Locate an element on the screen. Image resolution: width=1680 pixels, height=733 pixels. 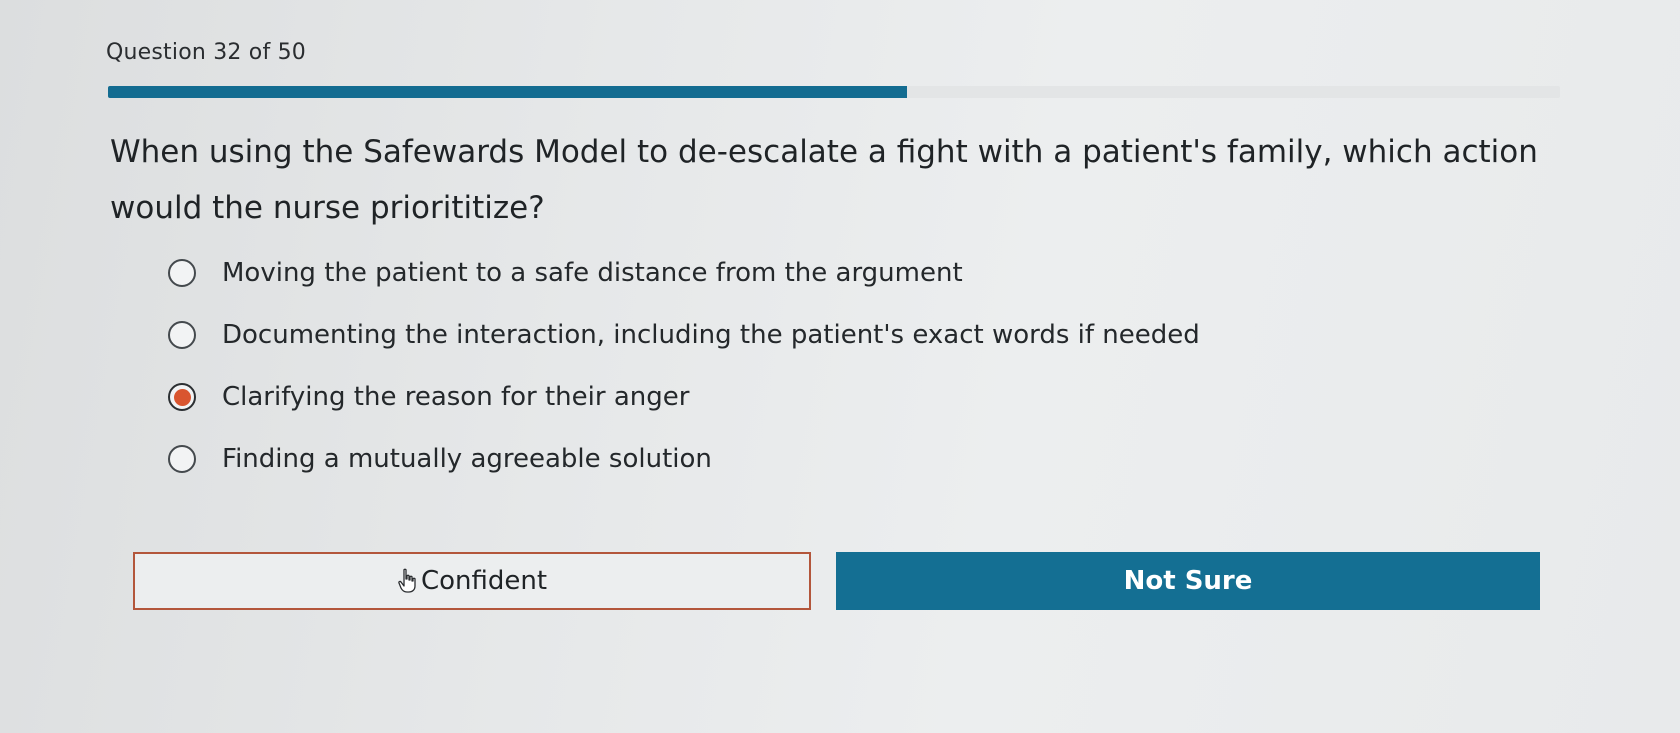
answer-option: Clarifying the reason for their anger is located at coordinates (684, 397).